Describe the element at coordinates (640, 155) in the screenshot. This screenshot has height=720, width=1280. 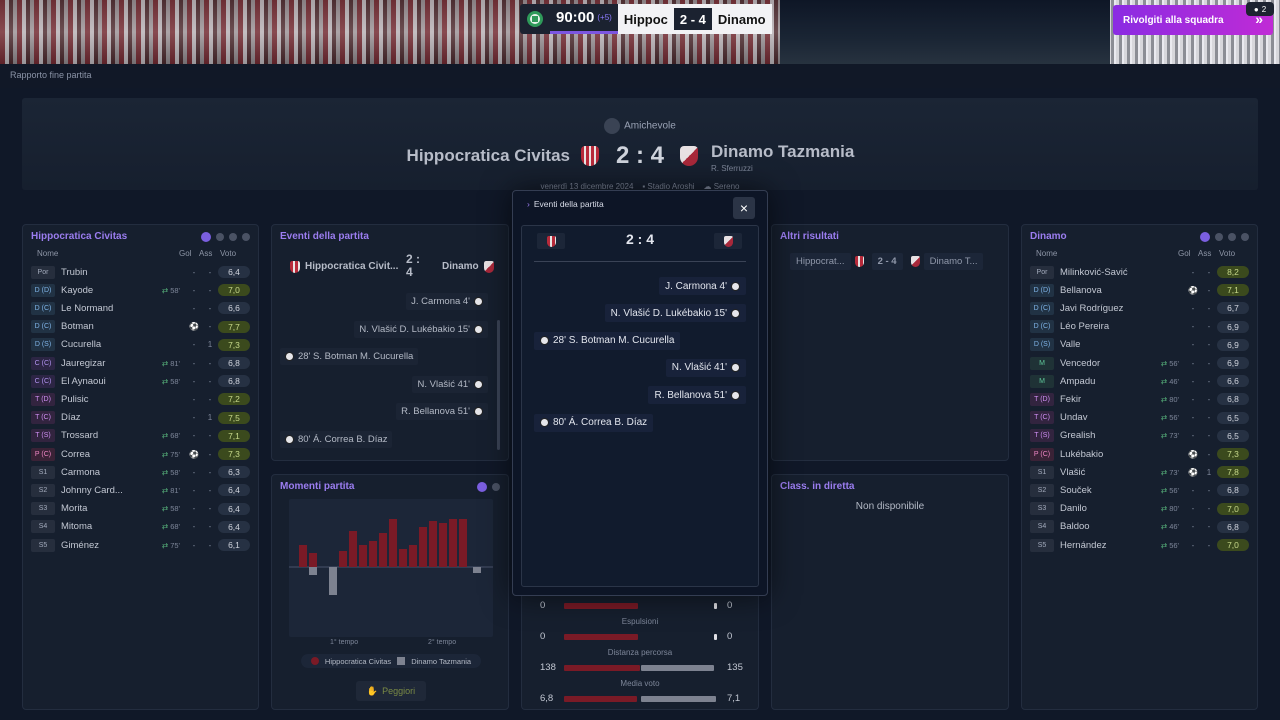
I see `final-score: 2 : 4` at that location.